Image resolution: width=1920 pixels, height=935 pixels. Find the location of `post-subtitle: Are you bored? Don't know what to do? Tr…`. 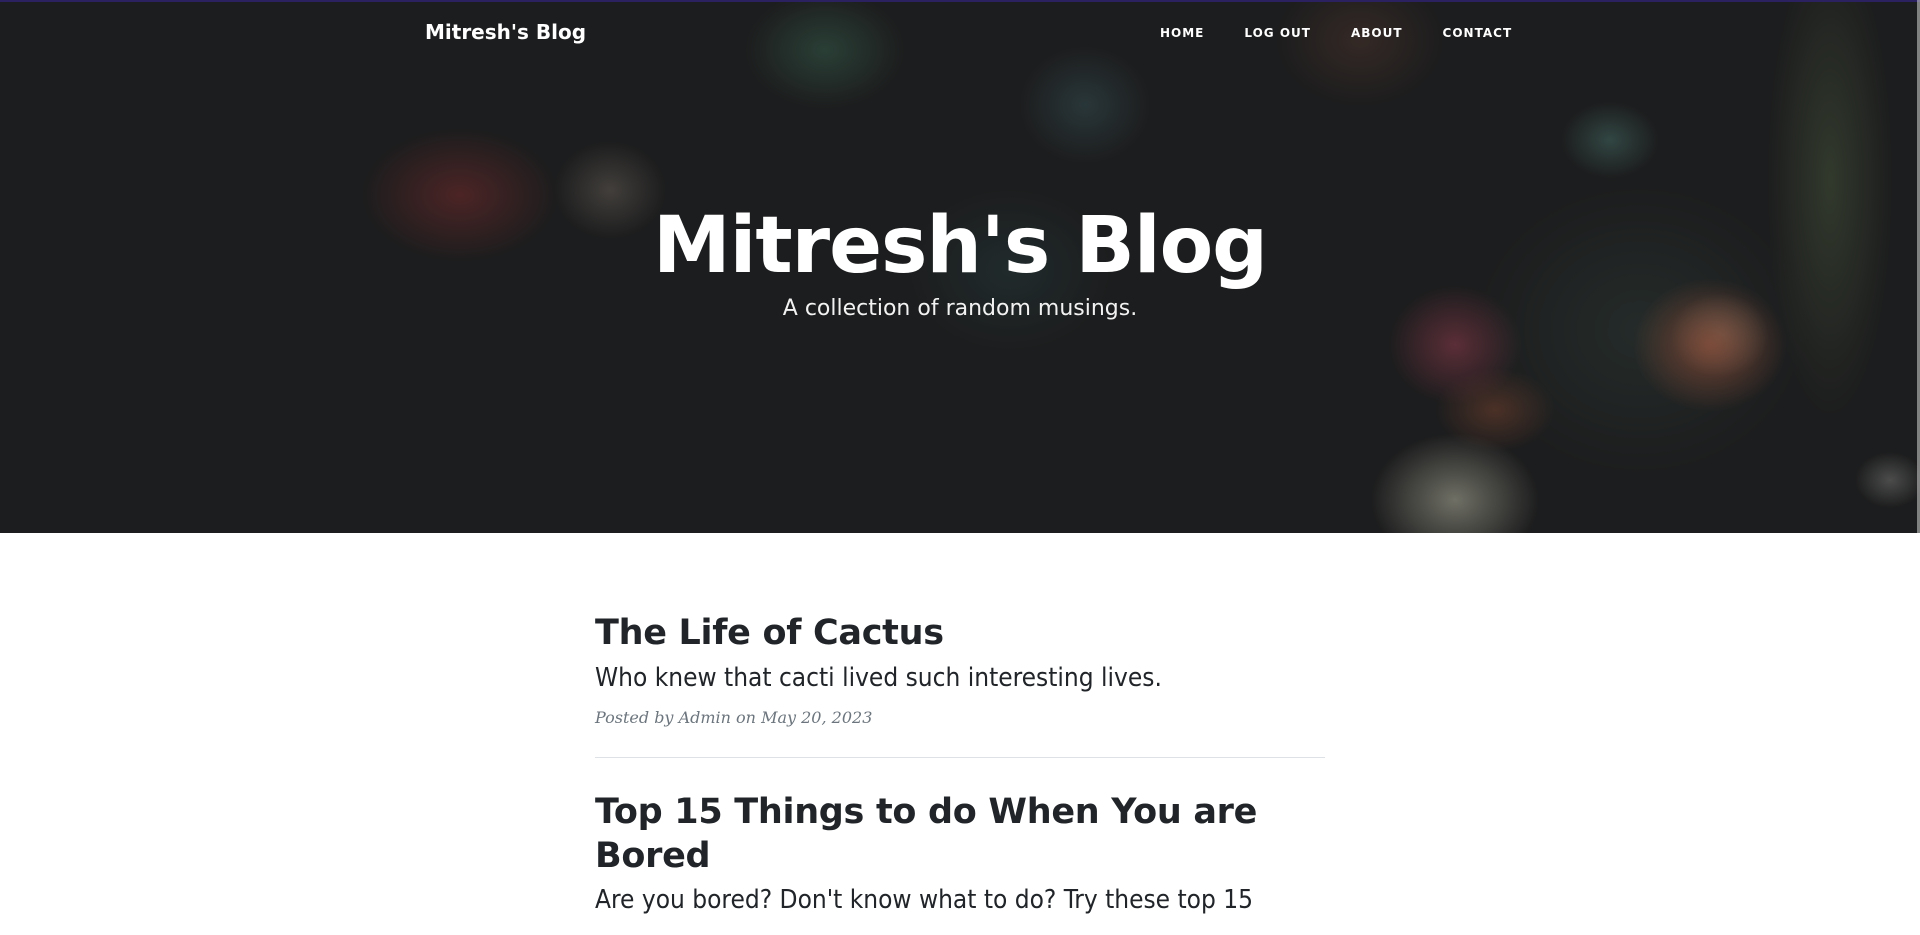

post-subtitle: Are you bored? Don't know what to do? Tr… is located at coordinates (924, 900).